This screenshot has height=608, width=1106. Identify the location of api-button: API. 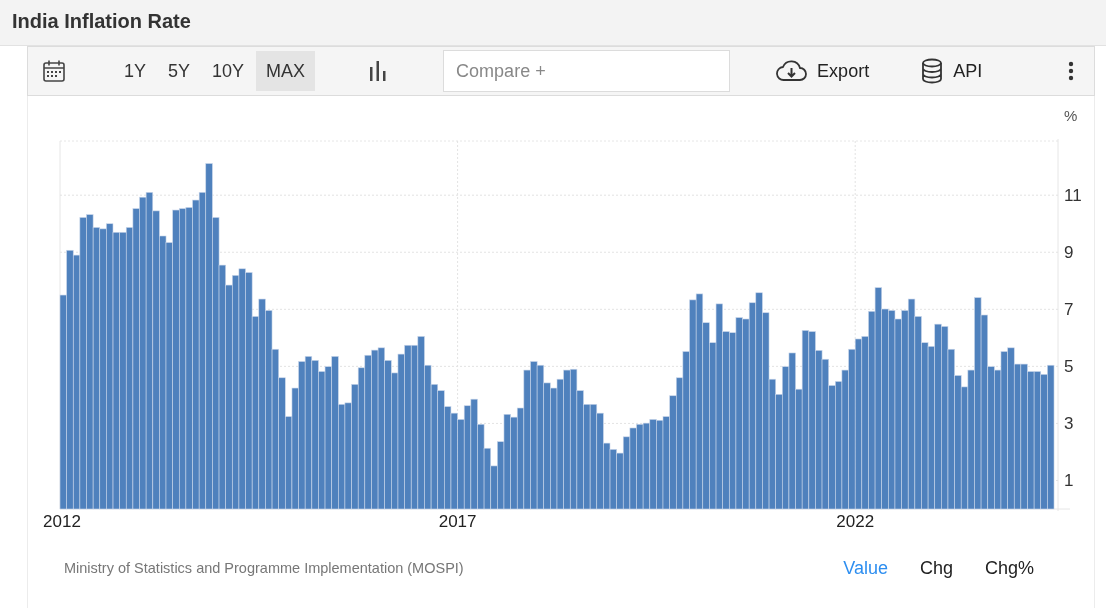
(952, 71).